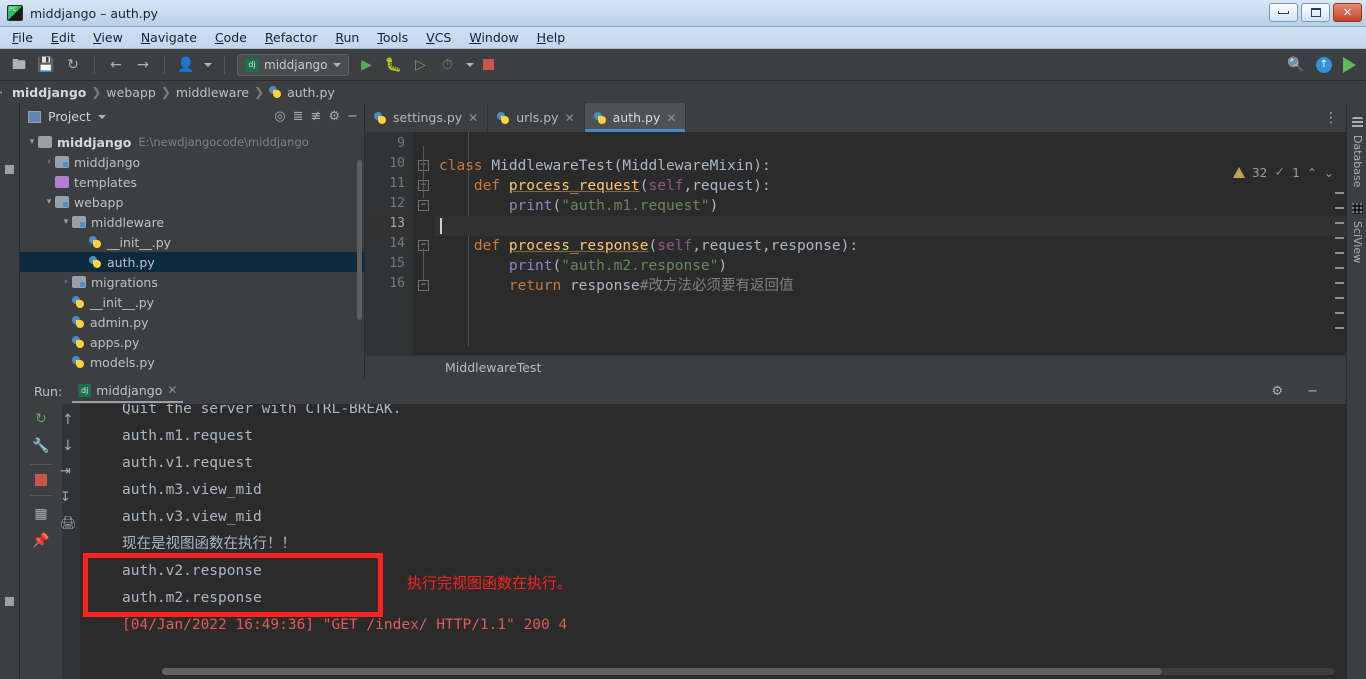  I want to click on editor-tab-settings-py: settings.py ✕, so click(427, 117).